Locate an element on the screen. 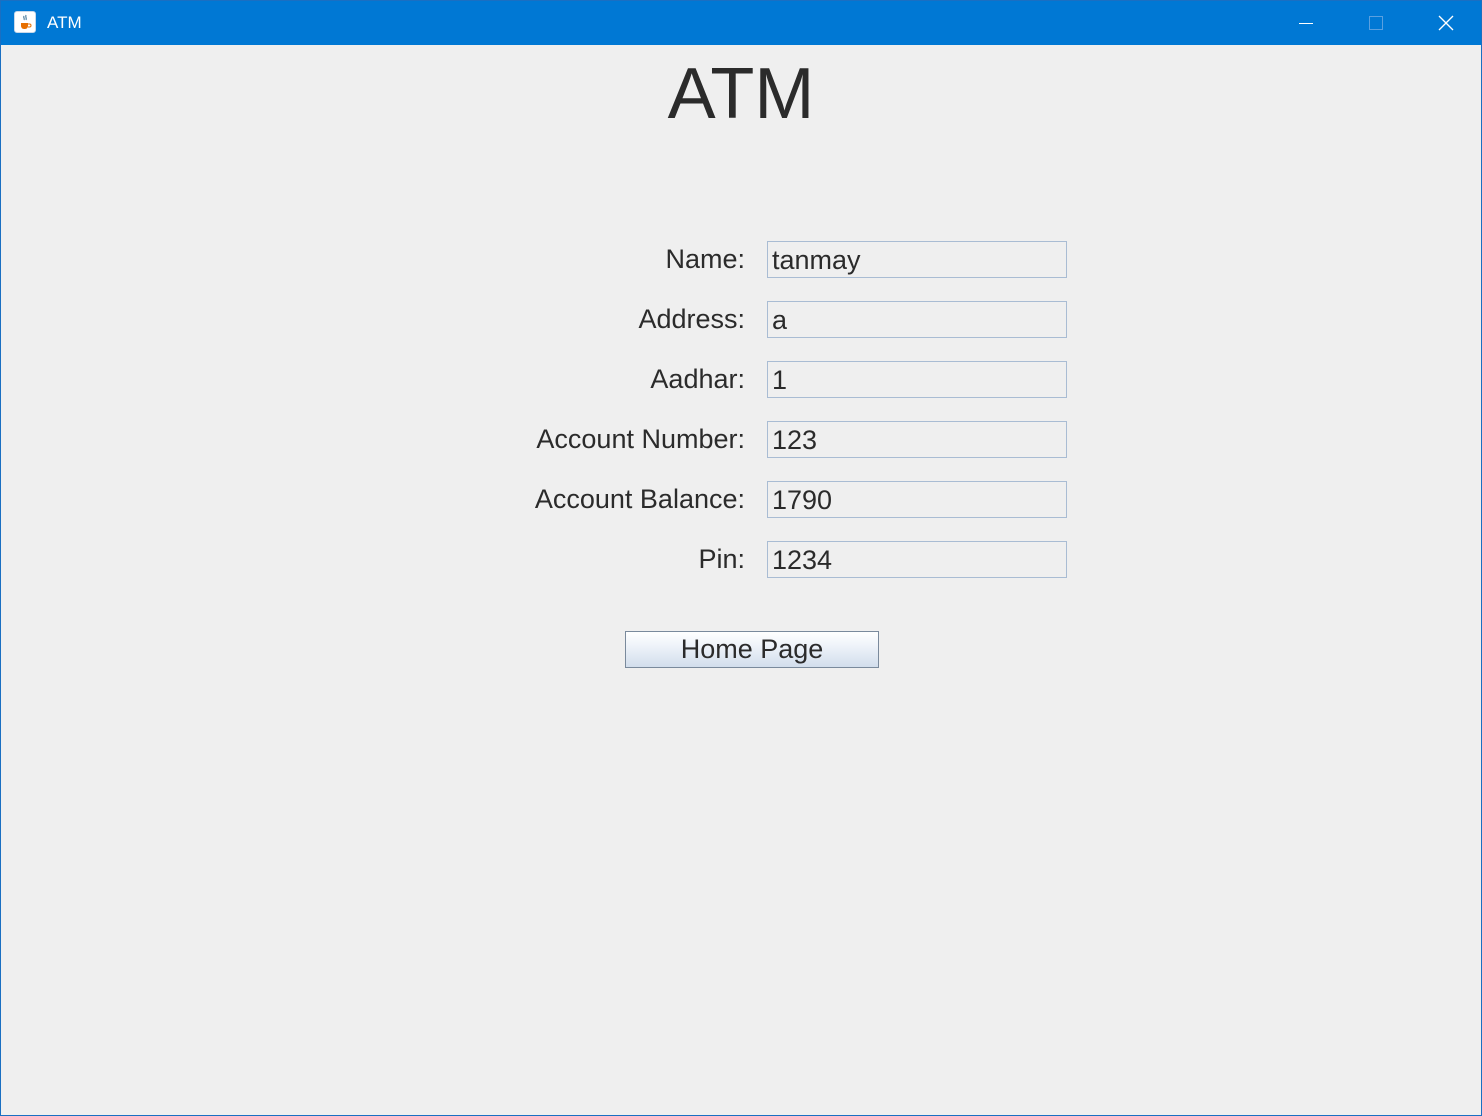 The width and height of the screenshot is (1482, 1116). form-row-pin: Pin: is located at coordinates (741, 559).